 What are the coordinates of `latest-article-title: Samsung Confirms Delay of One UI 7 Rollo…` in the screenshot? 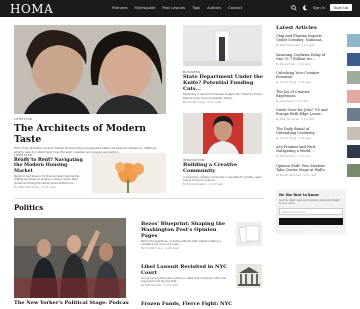 It's located at (303, 57).